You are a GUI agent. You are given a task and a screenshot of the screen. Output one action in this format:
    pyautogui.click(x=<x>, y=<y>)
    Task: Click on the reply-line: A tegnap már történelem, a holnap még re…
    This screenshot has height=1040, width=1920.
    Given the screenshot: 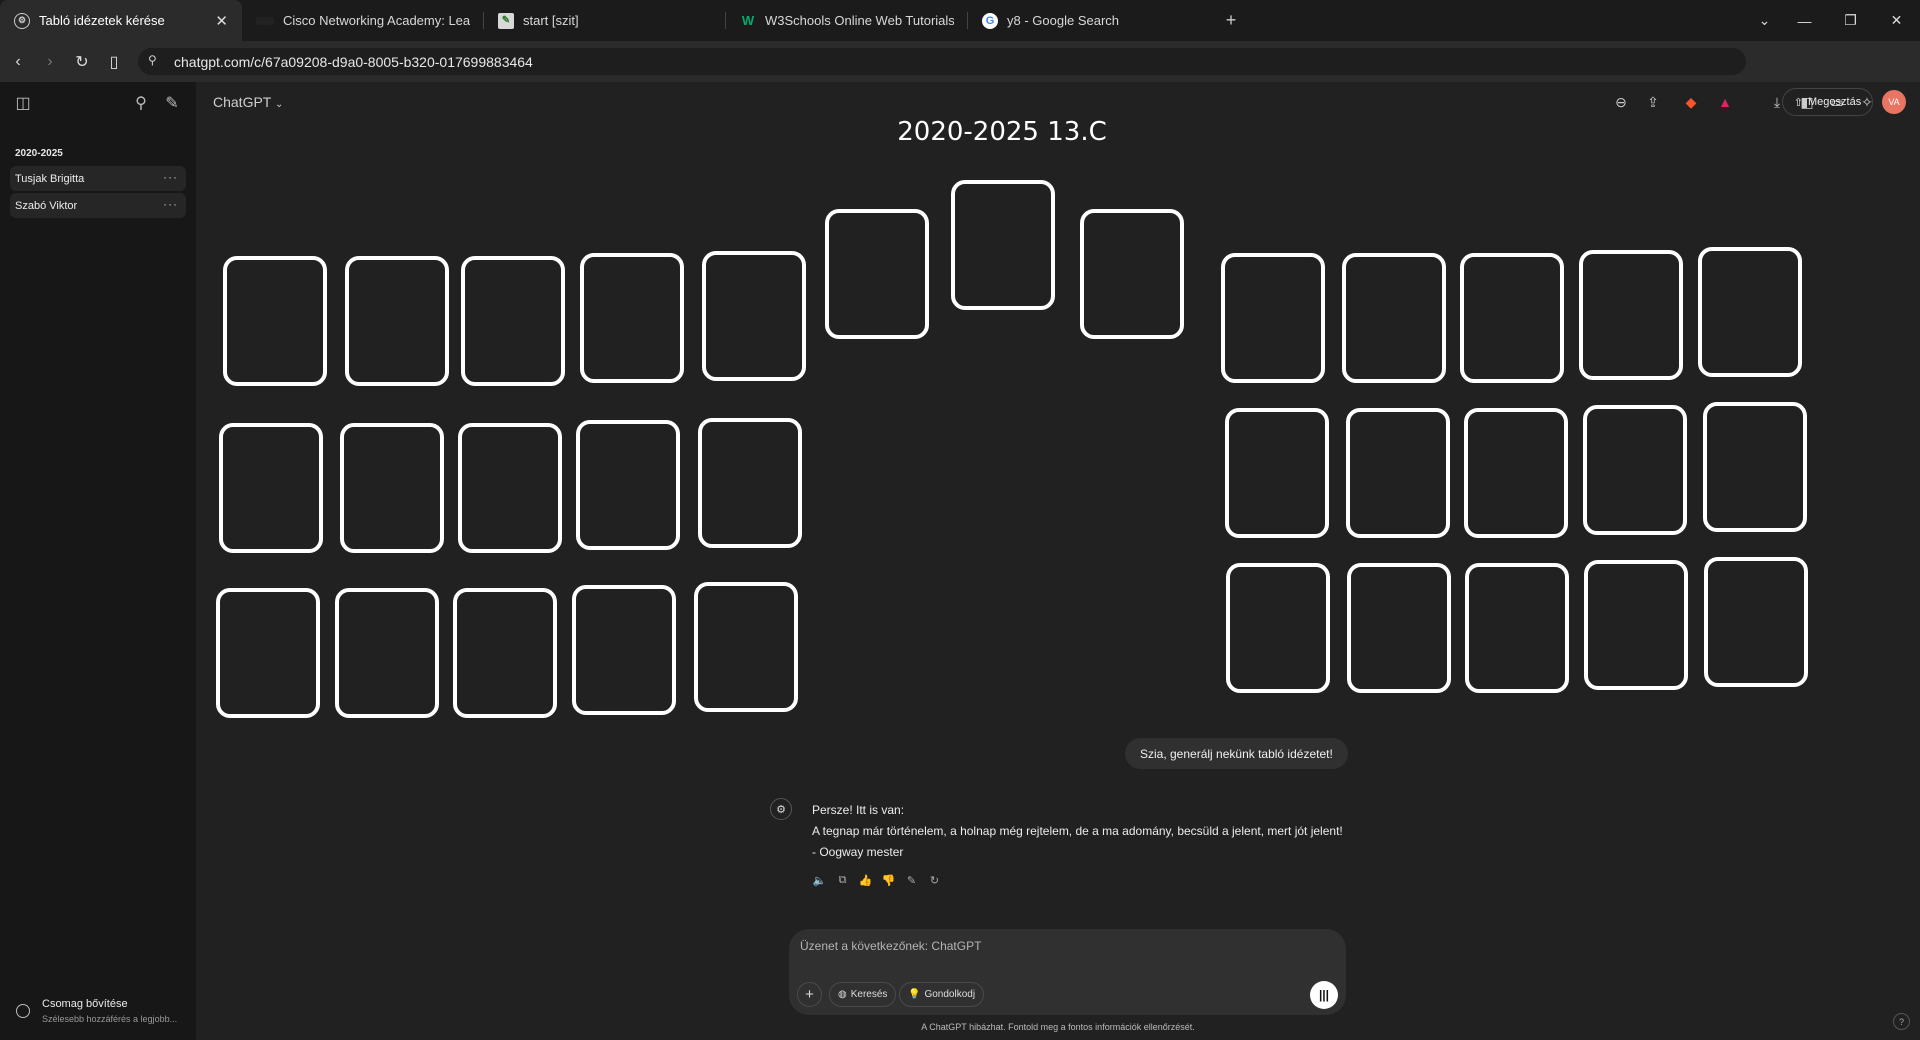 What is the action you would take?
    pyautogui.click(x=1077, y=831)
    